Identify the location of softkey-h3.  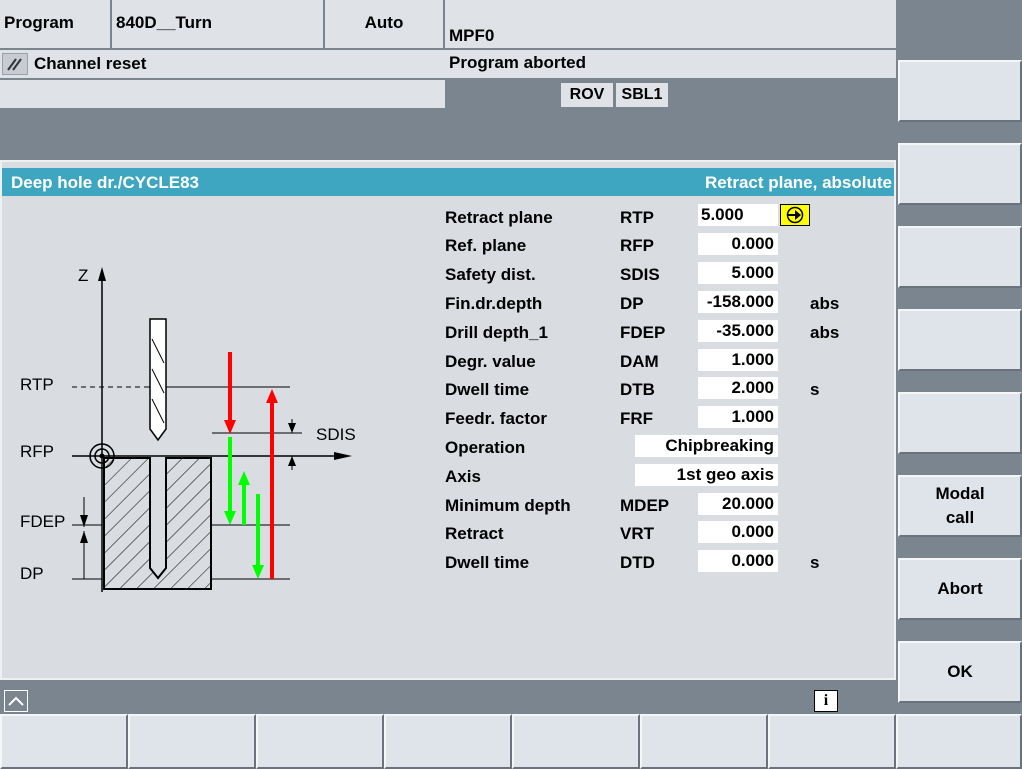
(320, 741).